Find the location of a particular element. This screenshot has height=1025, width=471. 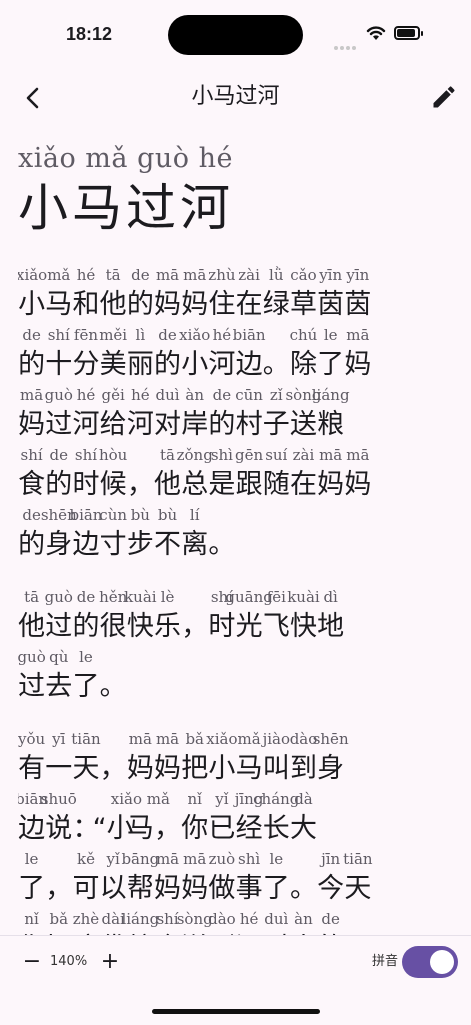

character-cell: bāng 帮 is located at coordinates (140, 880).